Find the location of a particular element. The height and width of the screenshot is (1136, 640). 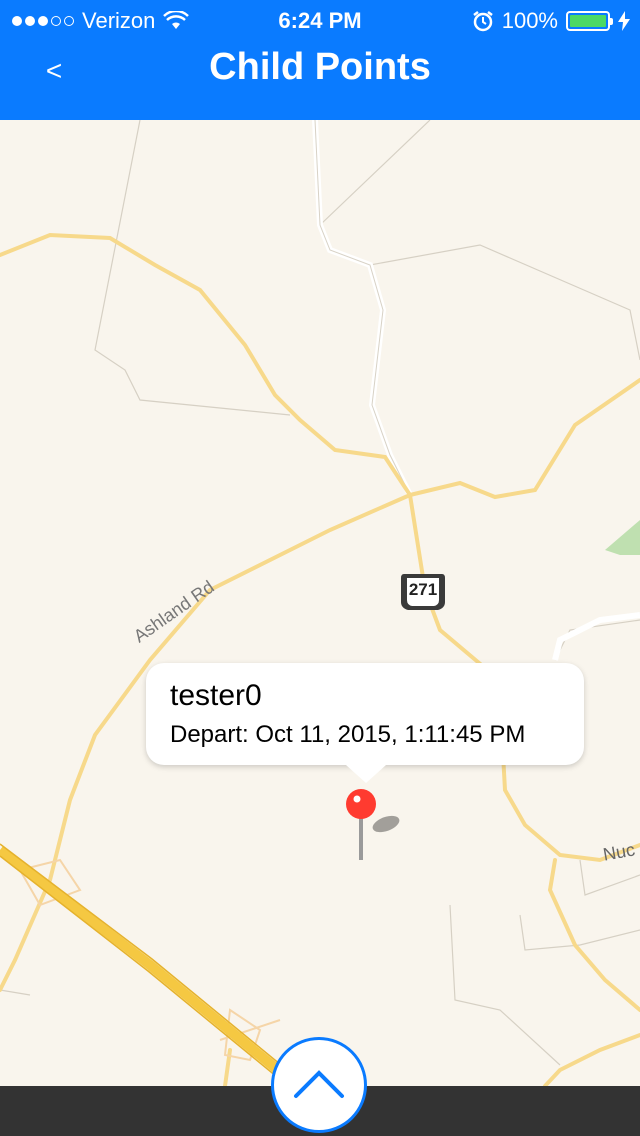

expand-button is located at coordinates (319, 1085).